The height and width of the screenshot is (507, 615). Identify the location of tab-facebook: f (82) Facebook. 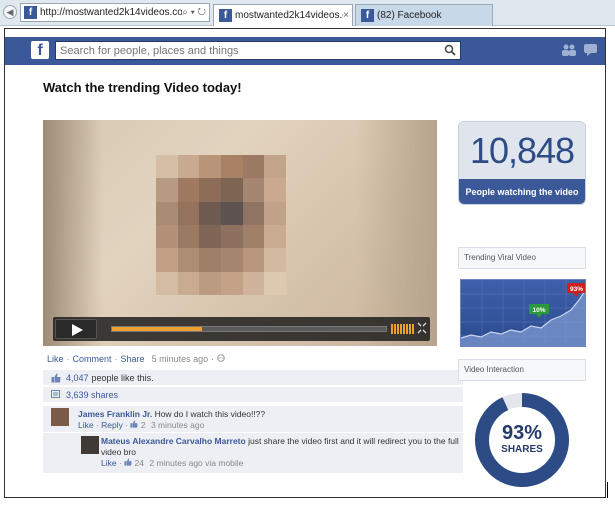
(424, 15).